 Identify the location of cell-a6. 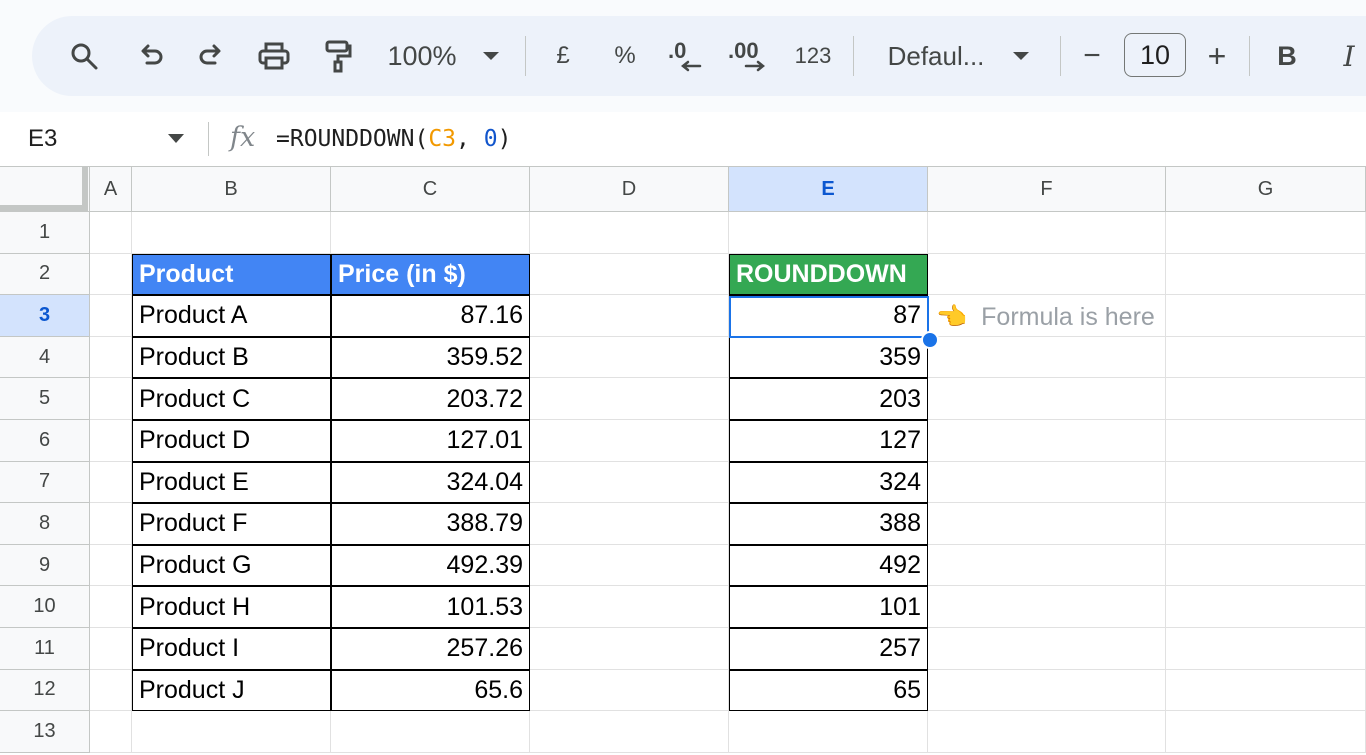
(111, 441).